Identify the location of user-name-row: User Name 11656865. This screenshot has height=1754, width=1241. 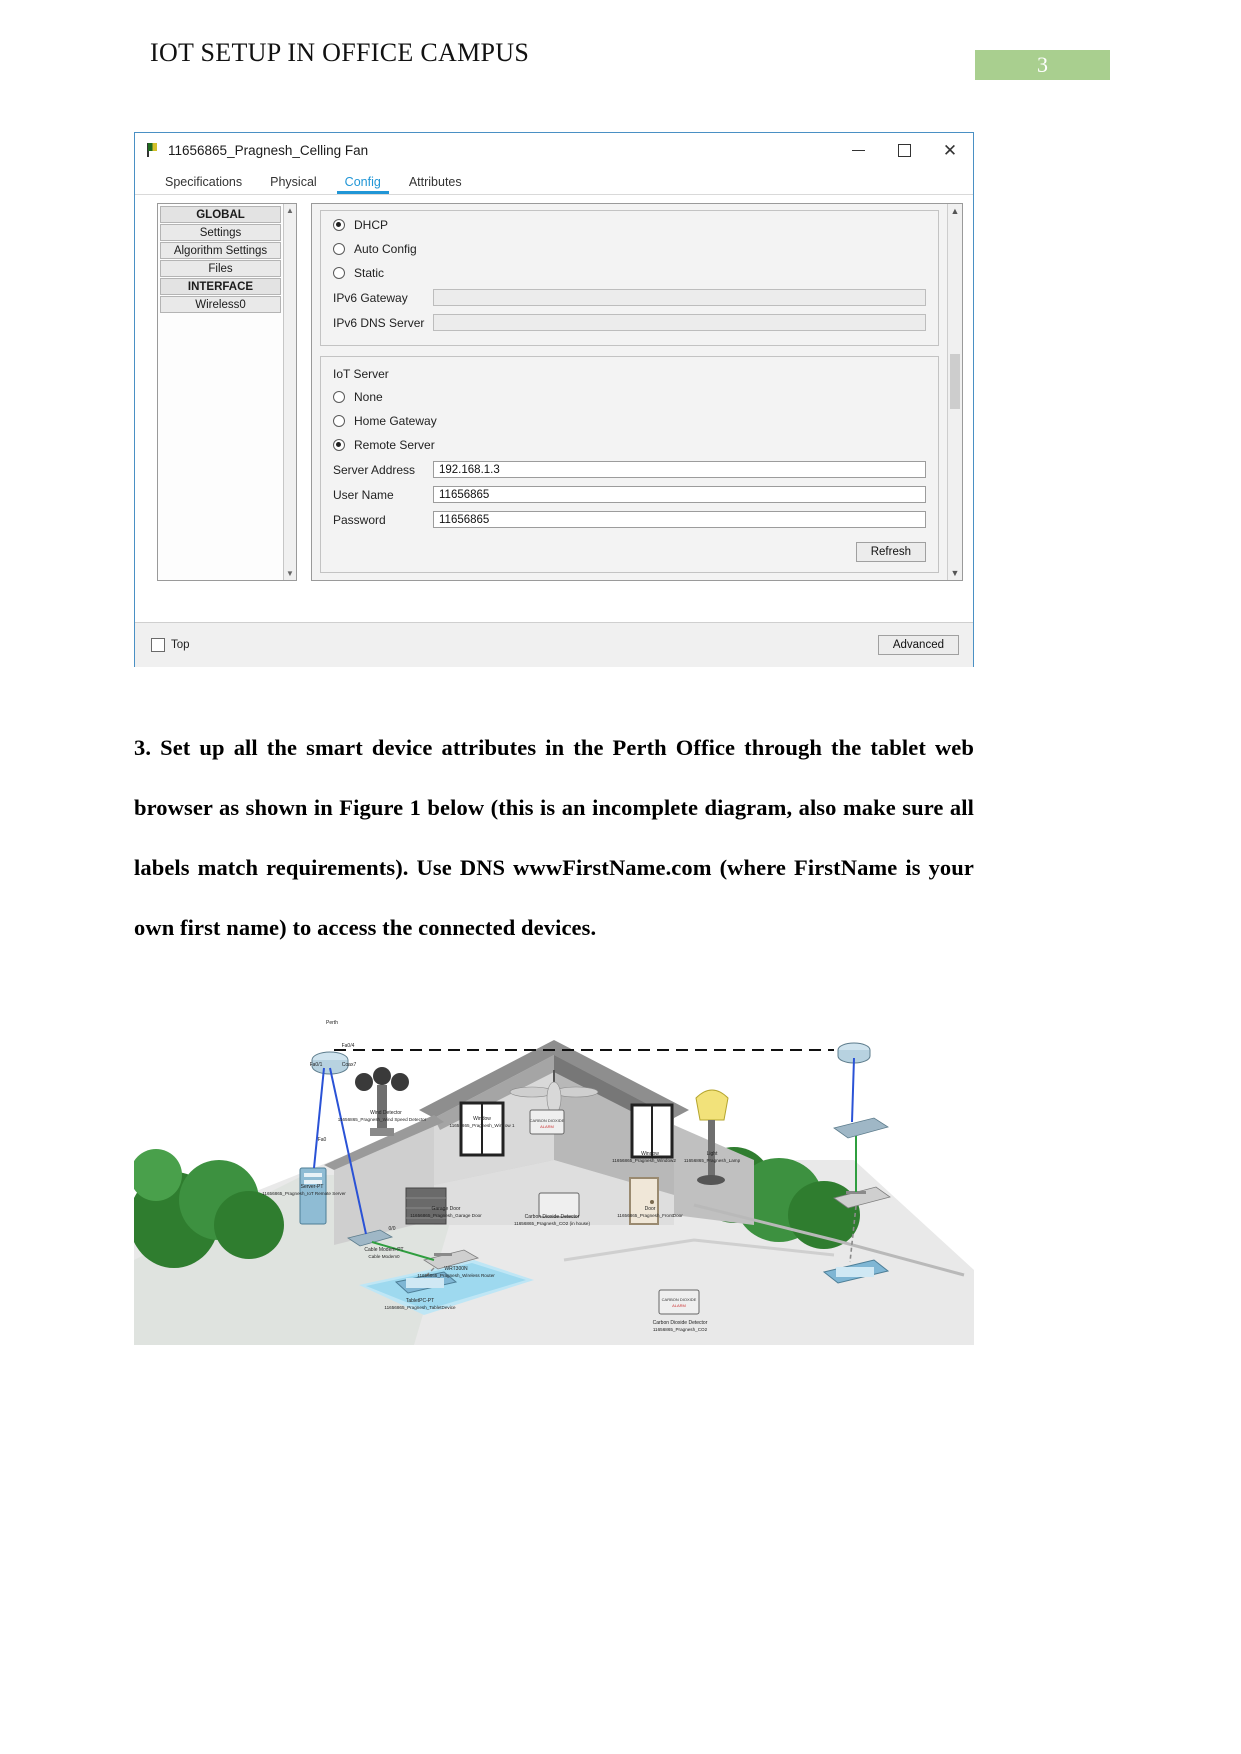
(629, 494).